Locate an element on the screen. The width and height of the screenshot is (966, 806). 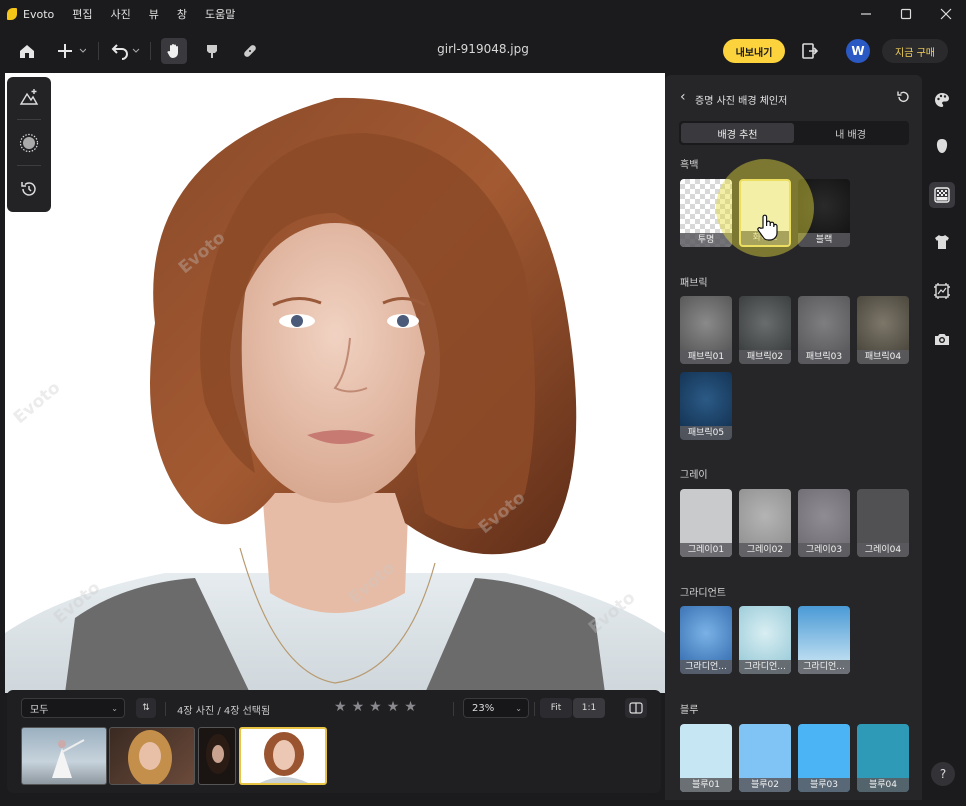
palette-icon is located at coordinates (942, 100).